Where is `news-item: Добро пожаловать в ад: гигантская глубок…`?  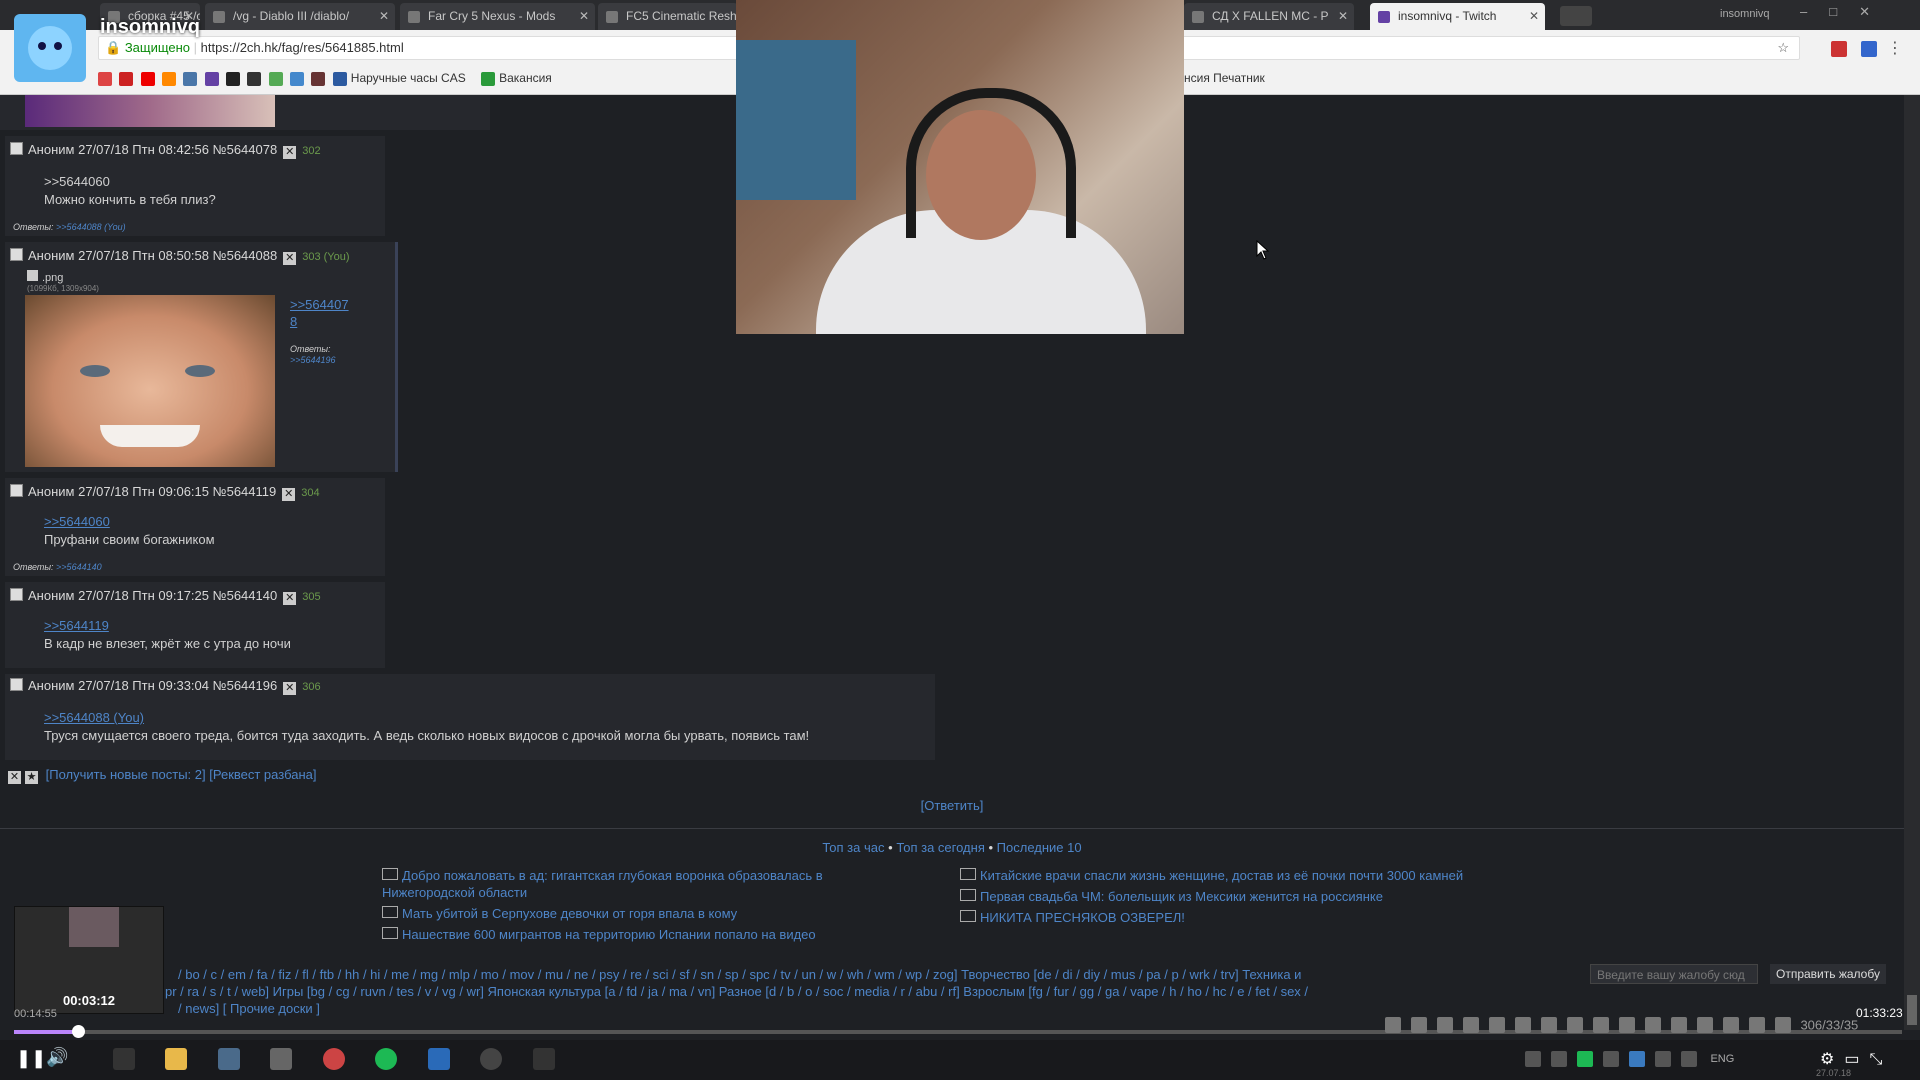 news-item: Добро пожаловать в ад: гигантская глубок… is located at coordinates (632, 884).